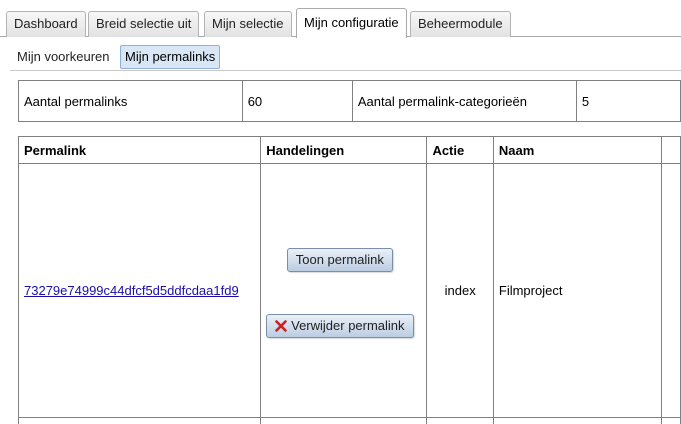  Describe the element at coordinates (577, 150) in the screenshot. I see `header-naam: Naam` at that location.